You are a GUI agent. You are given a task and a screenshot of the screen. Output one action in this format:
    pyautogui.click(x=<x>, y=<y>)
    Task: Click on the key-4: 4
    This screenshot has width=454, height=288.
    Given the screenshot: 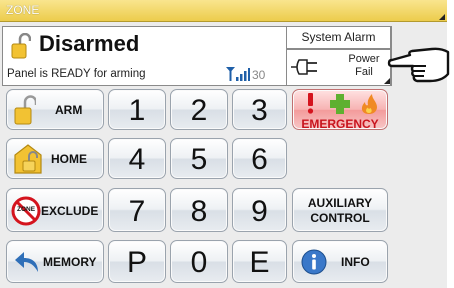 What is the action you would take?
    pyautogui.click(x=137, y=158)
    